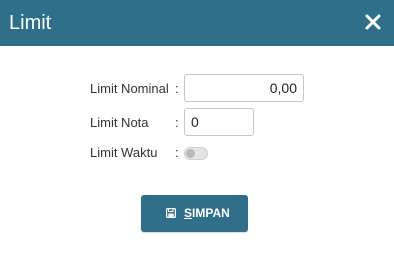 This screenshot has height=254, width=394. Describe the element at coordinates (219, 122) in the screenshot. I see `limit-nota-input: 0` at that location.